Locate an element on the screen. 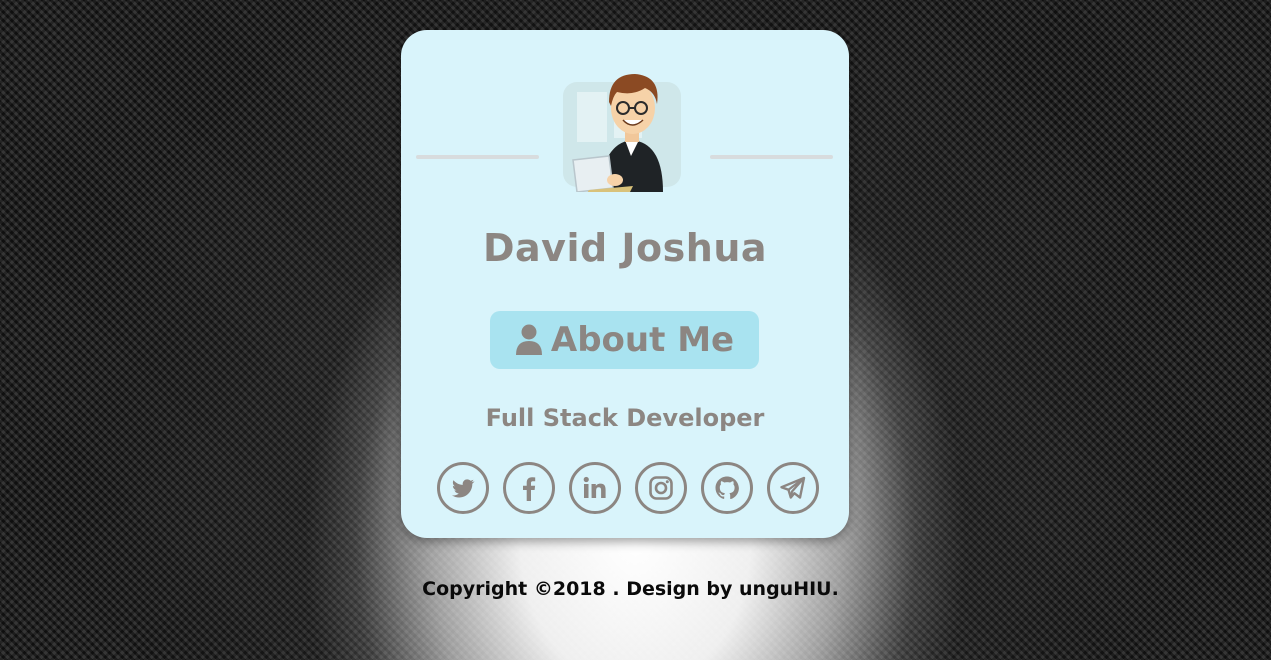  about-me-label: About Me is located at coordinates (642, 340).